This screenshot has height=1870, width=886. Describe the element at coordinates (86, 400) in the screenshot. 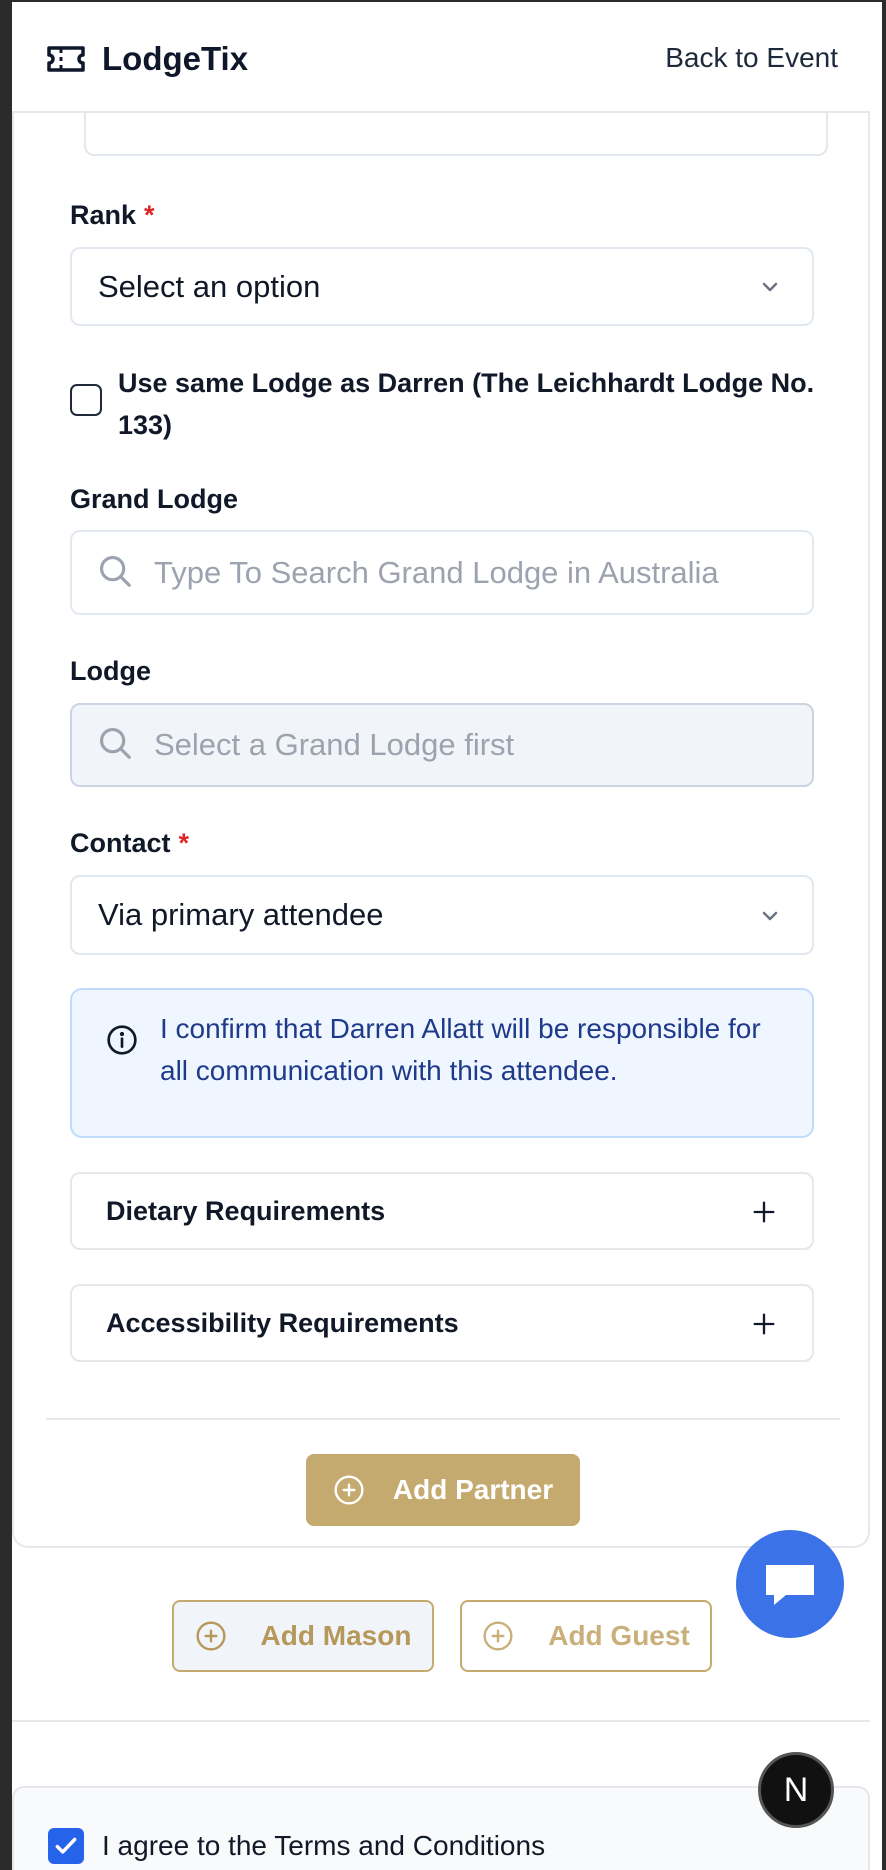

I see `same-lodge-checkbox` at that location.